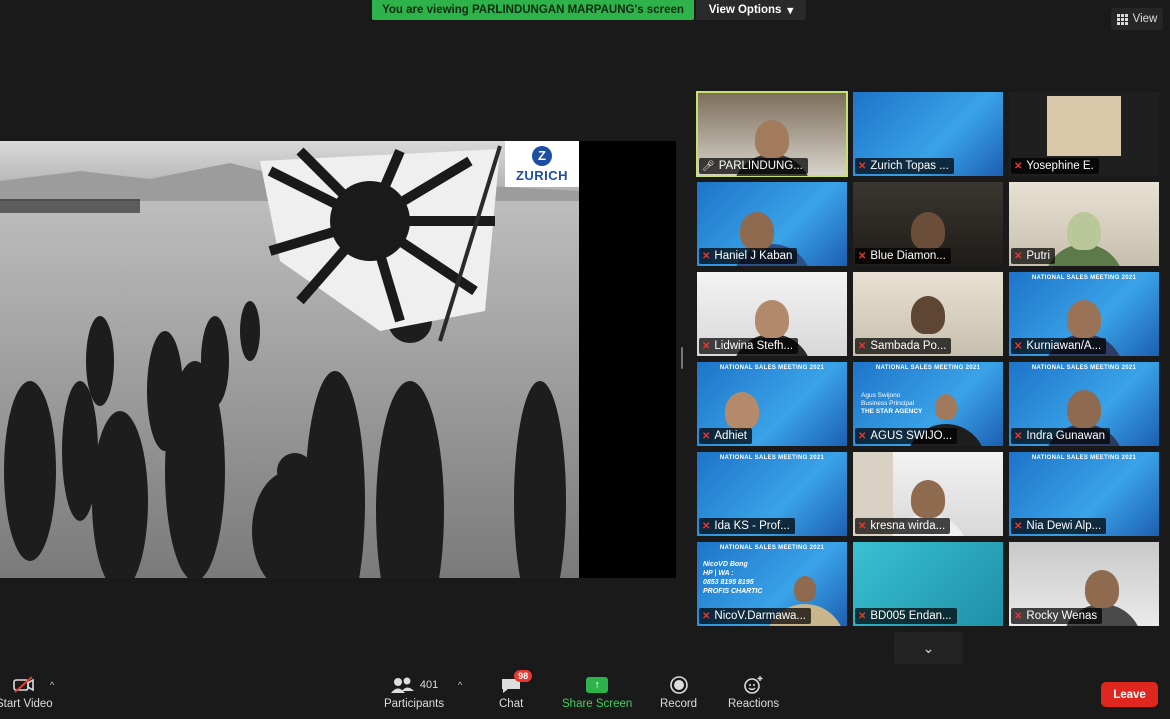 The image size is (1170, 719). I want to click on record-button: Record, so click(678, 691).